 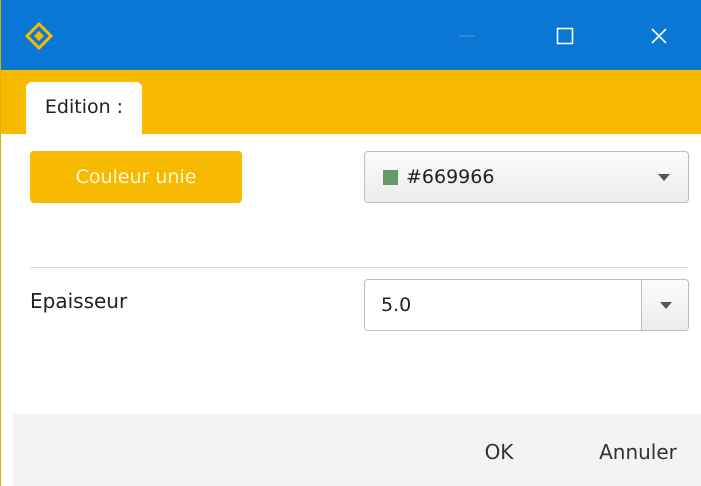 What do you see at coordinates (351, 35) in the screenshot?
I see `title-bar` at bounding box center [351, 35].